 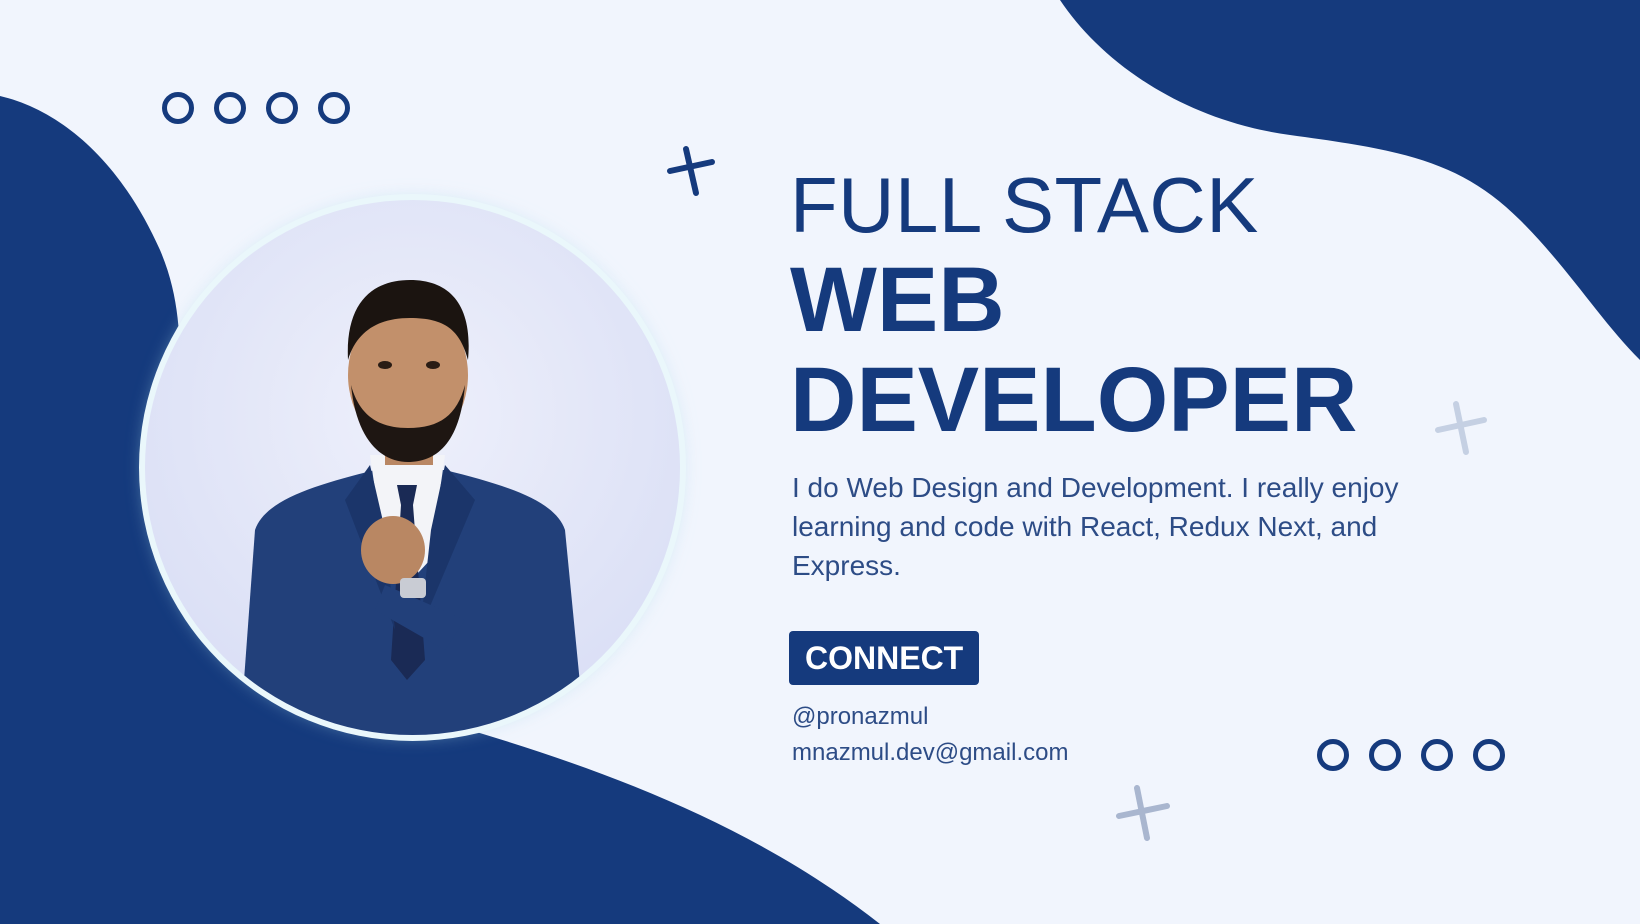 I want to click on title-line-full-stack: FULL STACK, so click(x=1024, y=205).